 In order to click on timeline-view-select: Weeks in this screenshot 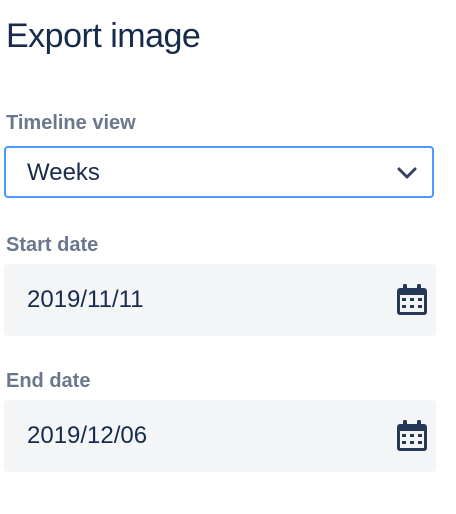, I will do `click(219, 172)`.